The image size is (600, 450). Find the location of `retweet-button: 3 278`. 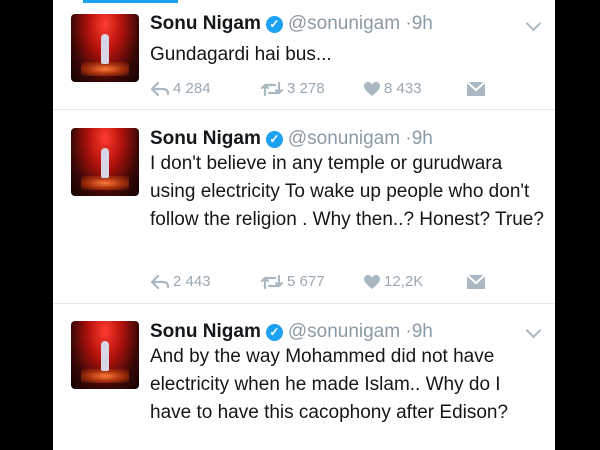

retweet-button: 3 278 is located at coordinates (292, 88).